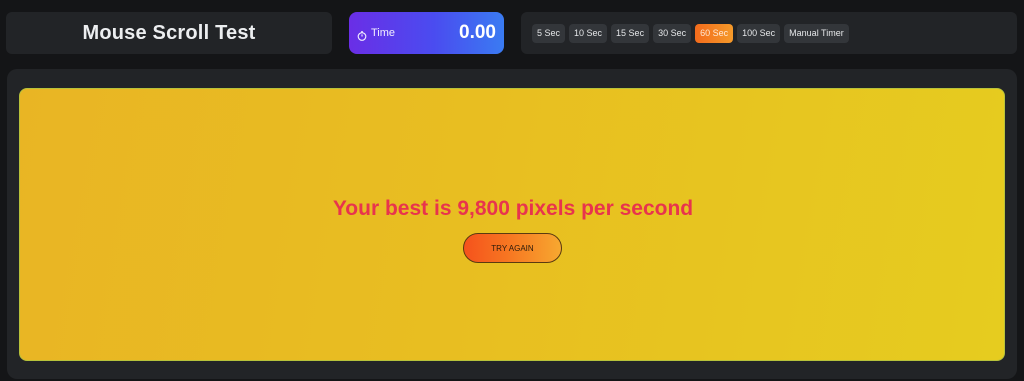 The image size is (1024, 381). I want to click on time-display: Time 0.00, so click(426, 33).